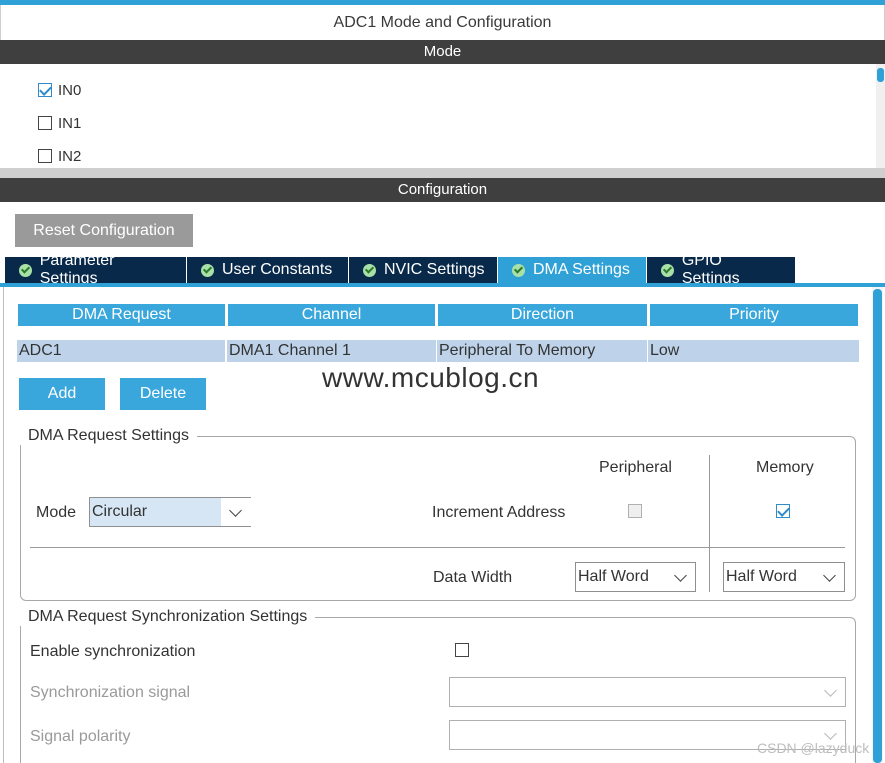 This screenshot has width=885, height=763. Describe the element at coordinates (754, 315) in the screenshot. I see `column-header-priority: Priority` at that location.